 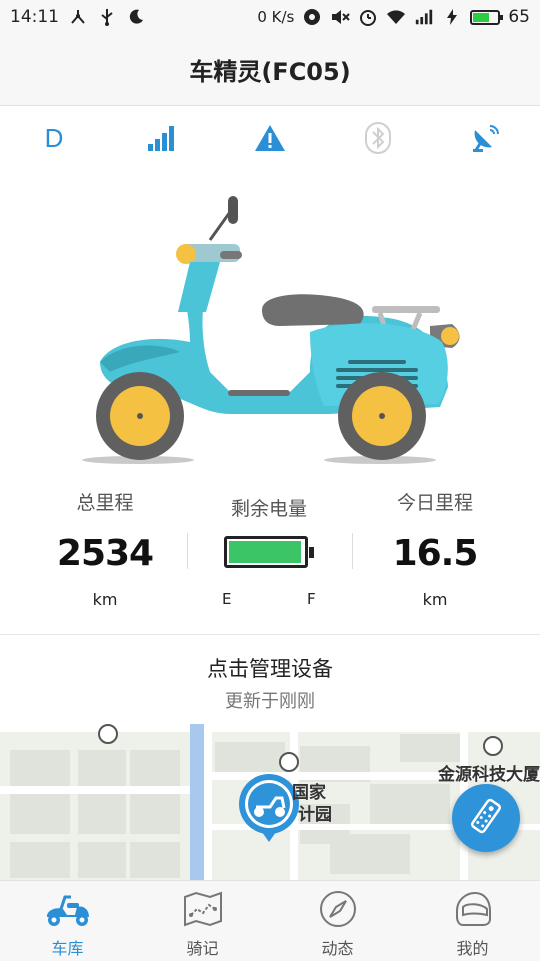 What do you see at coordinates (337, 948) in the screenshot?
I see `nav-activity-label: 动态` at bounding box center [337, 948].